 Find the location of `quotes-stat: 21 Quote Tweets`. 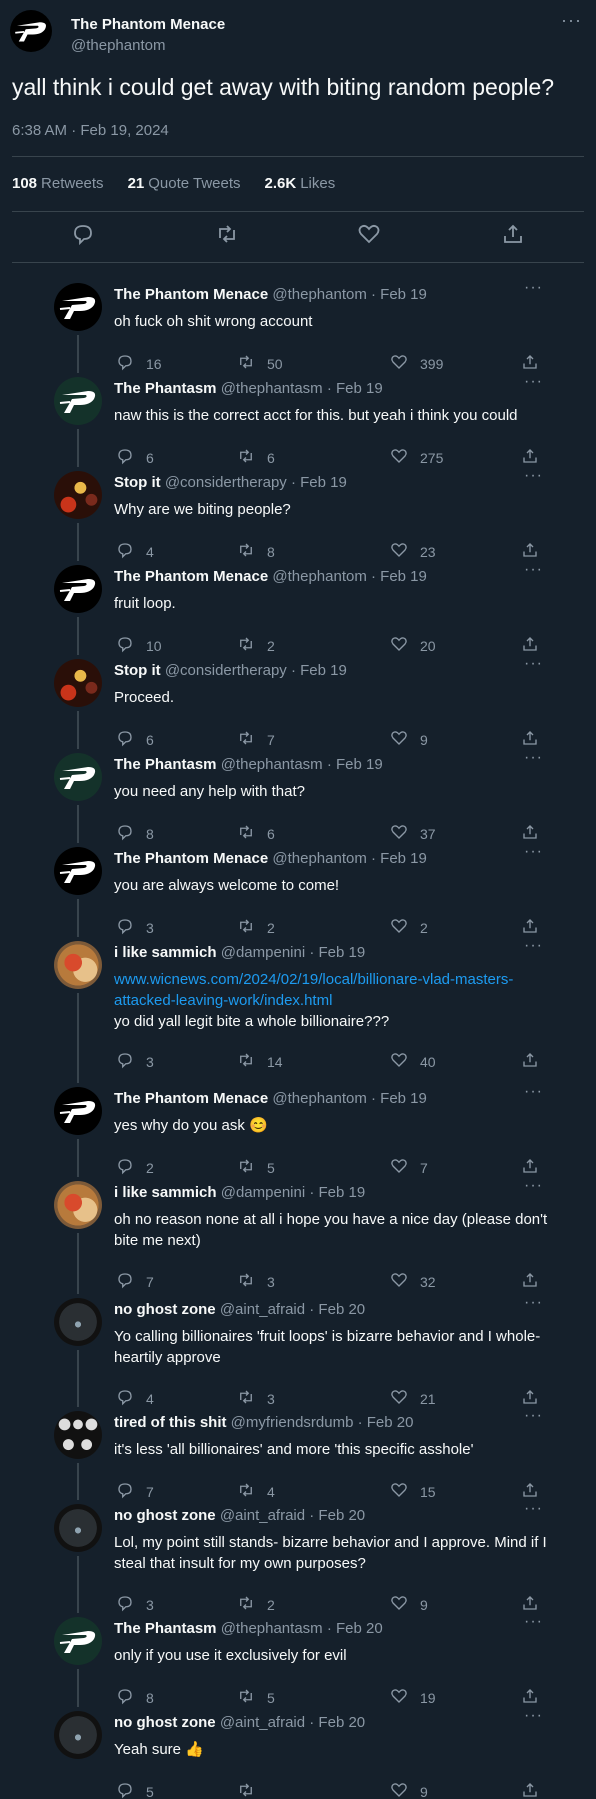

quotes-stat: 21 Quote Tweets is located at coordinates (184, 183).